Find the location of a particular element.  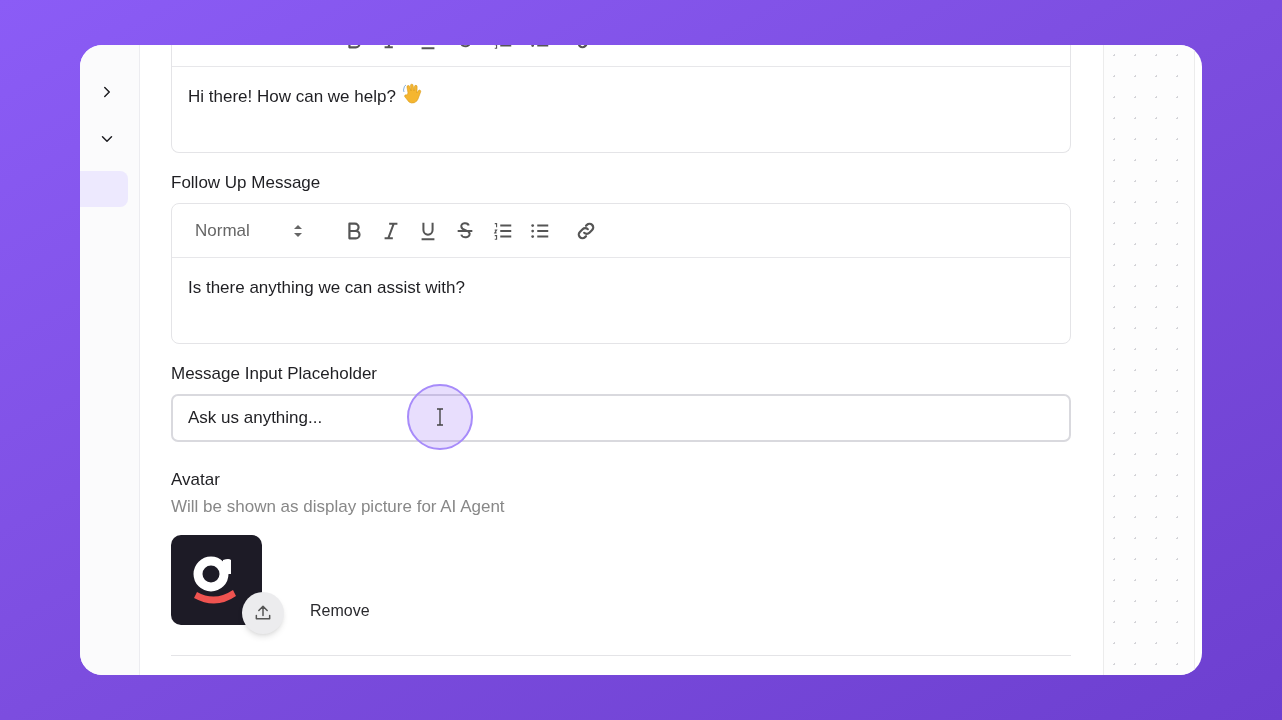

upload-button is located at coordinates (263, 613).